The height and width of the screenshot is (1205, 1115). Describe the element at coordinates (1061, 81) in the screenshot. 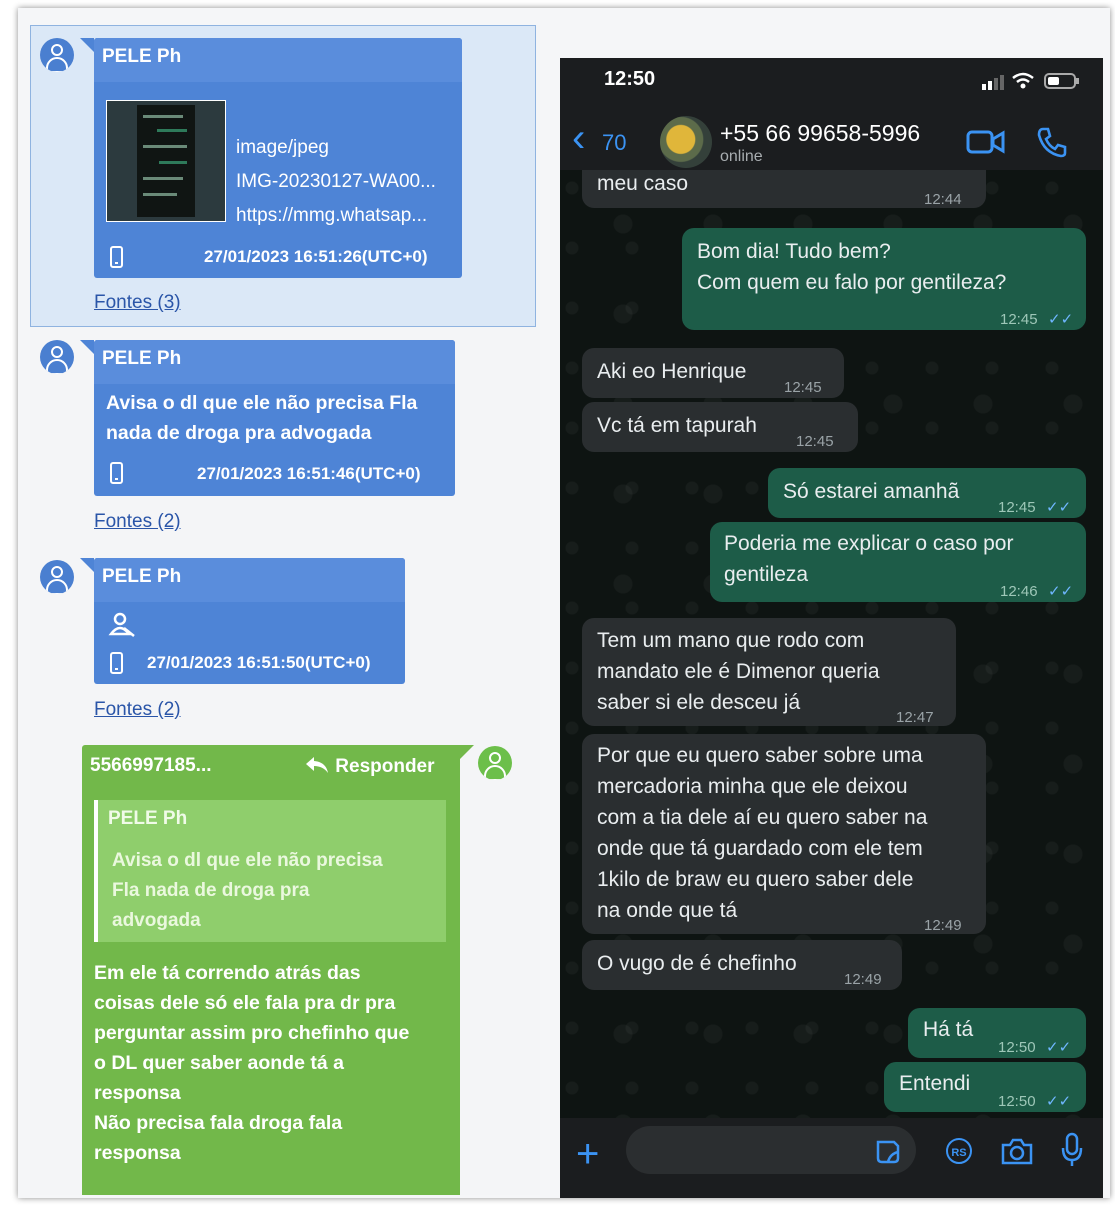

I see `battery-icon` at that location.